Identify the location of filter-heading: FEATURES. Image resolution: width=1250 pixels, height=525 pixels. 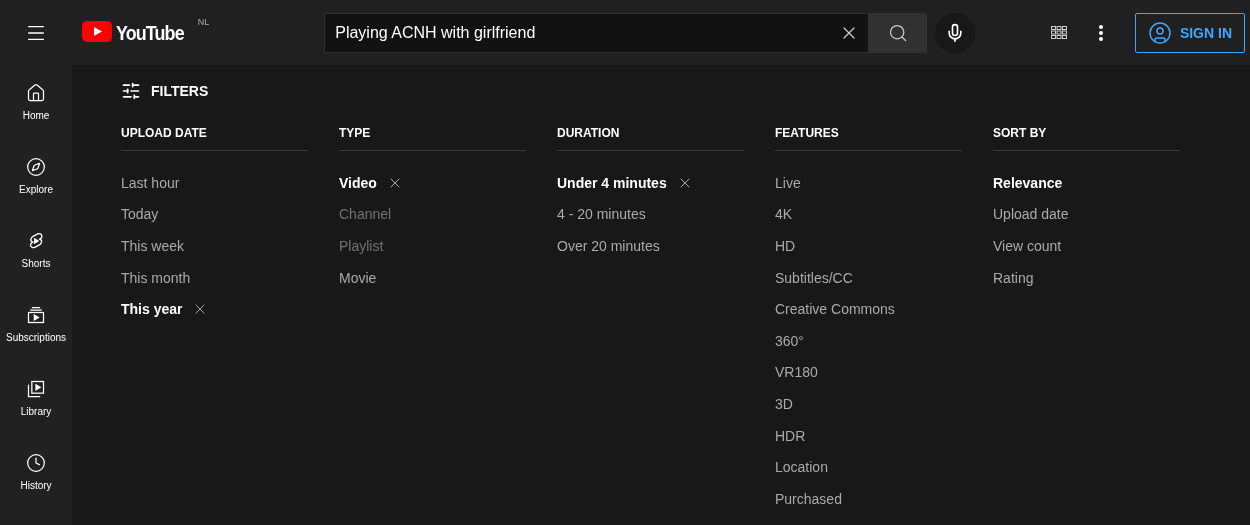
(868, 138).